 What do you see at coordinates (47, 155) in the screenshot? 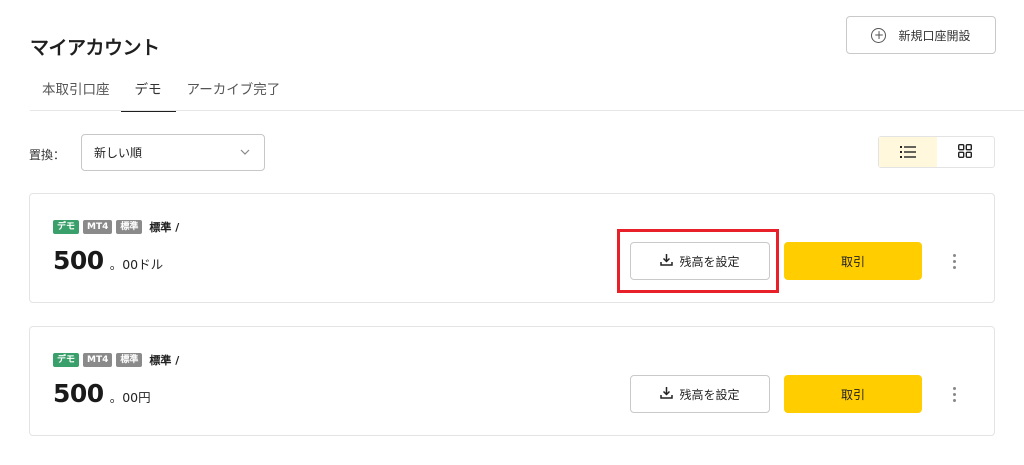
I see `sort-label: 置換：` at bounding box center [47, 155].